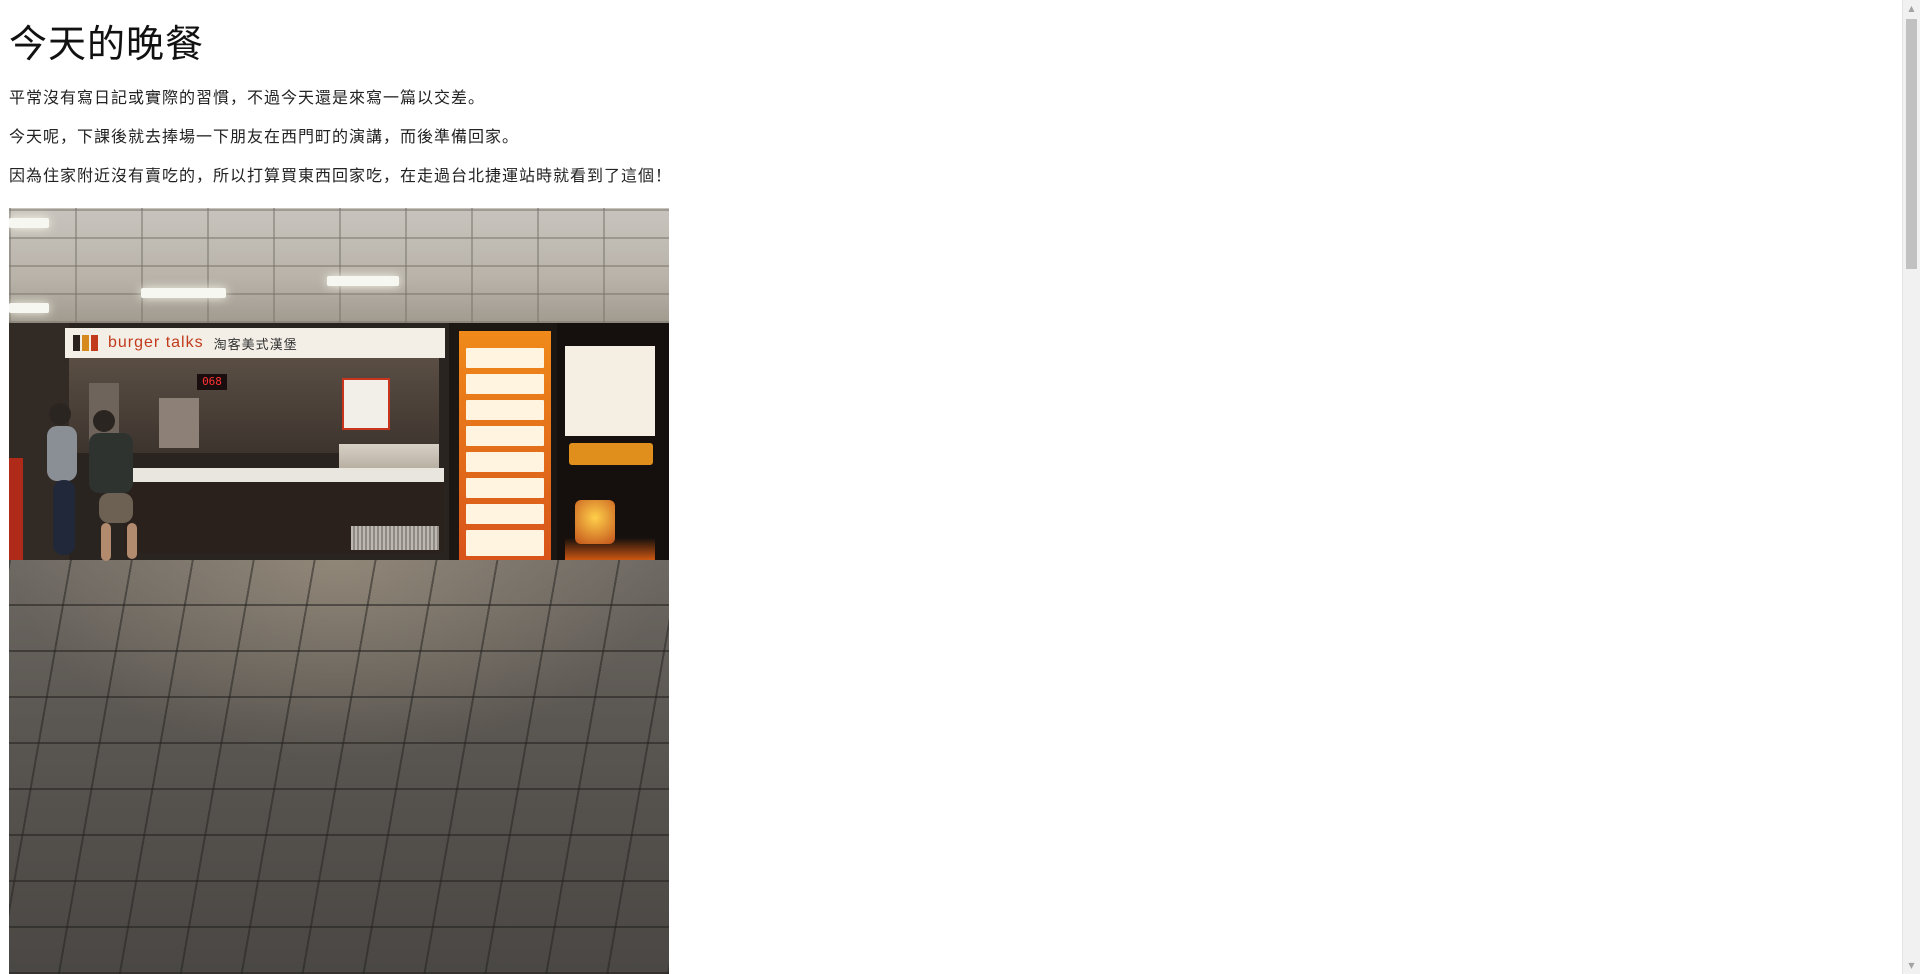 This screenshot has height=974, width=1920. Describe the element at coordinates (610, 391) in the screenshot. I see `ad-paper` at that location.